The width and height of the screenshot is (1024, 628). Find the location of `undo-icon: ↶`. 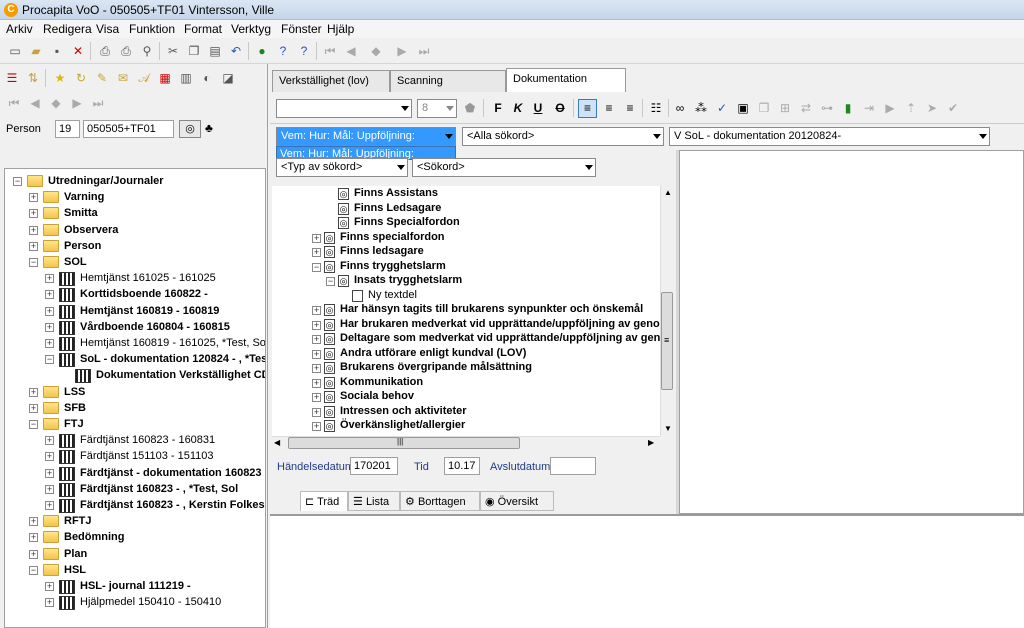

undo-icon: ↶ is located at coordinates (236, 51).